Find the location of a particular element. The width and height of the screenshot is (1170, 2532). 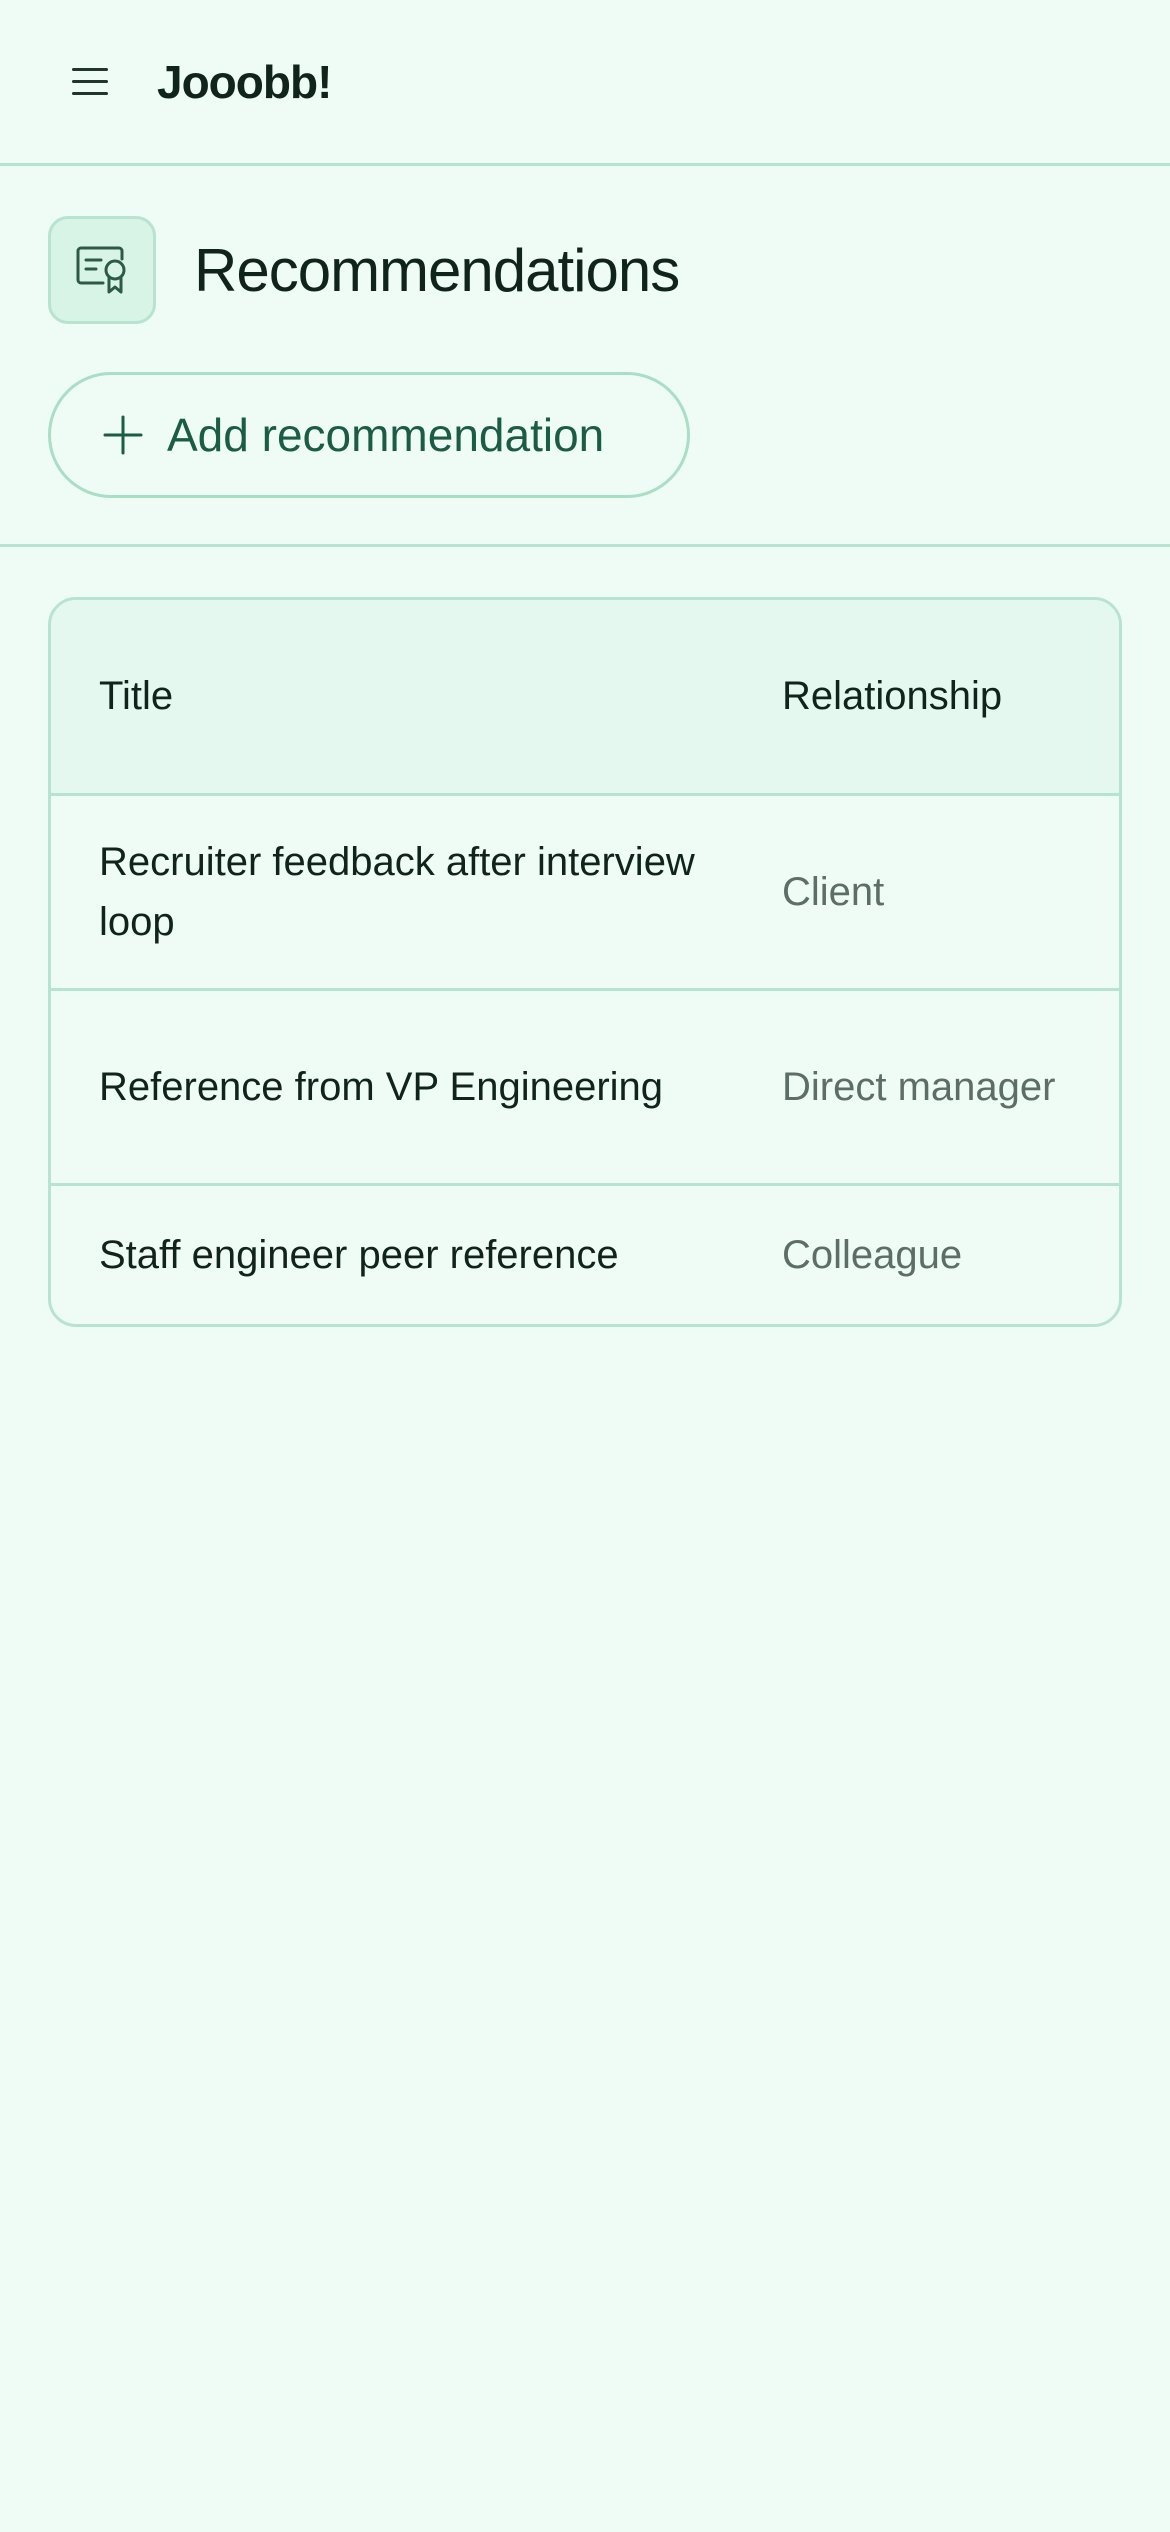

table-row: Staff engineer peer reference Colleague is located at coordinates (585, 1253).